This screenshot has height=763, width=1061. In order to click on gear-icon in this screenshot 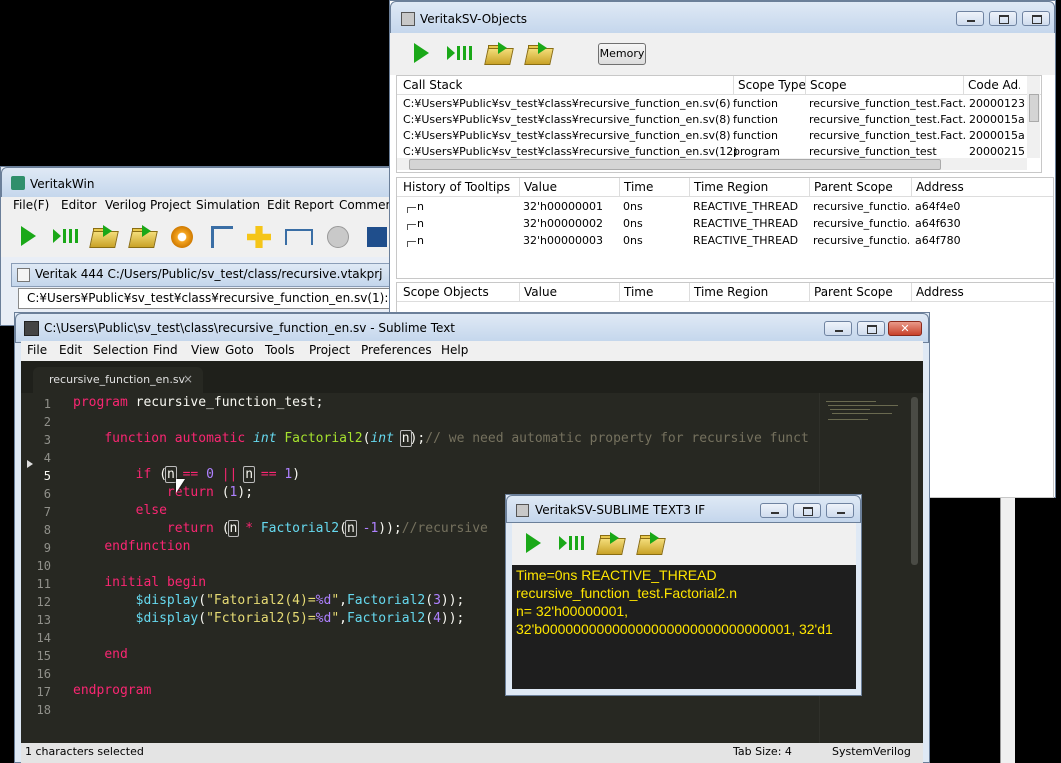, I will do `click(182, 237)`.